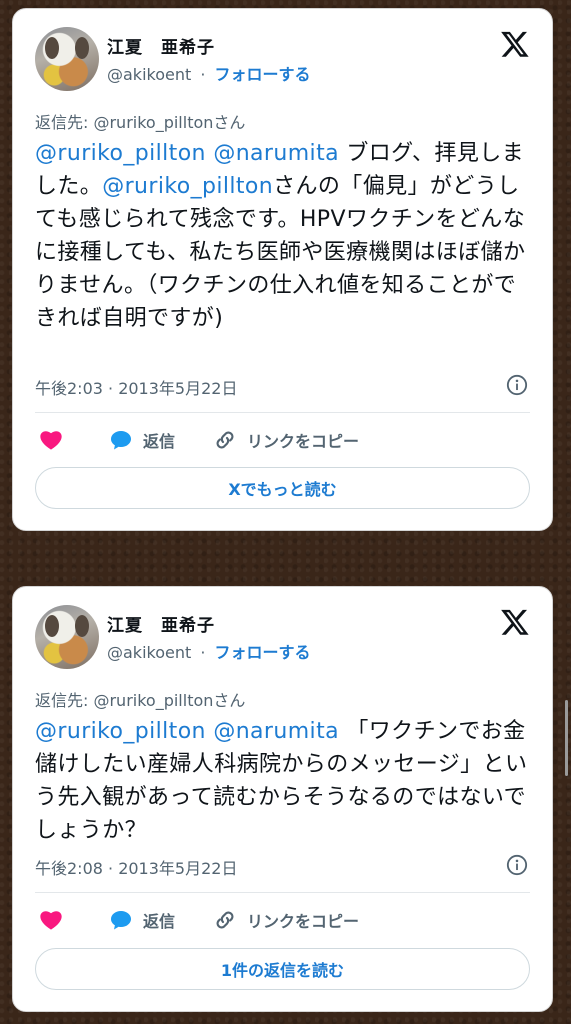  Describe the element at coordinates (282, 969) in the screenshot. I see `read-replies-button: 1件の返信を読む` at that location.